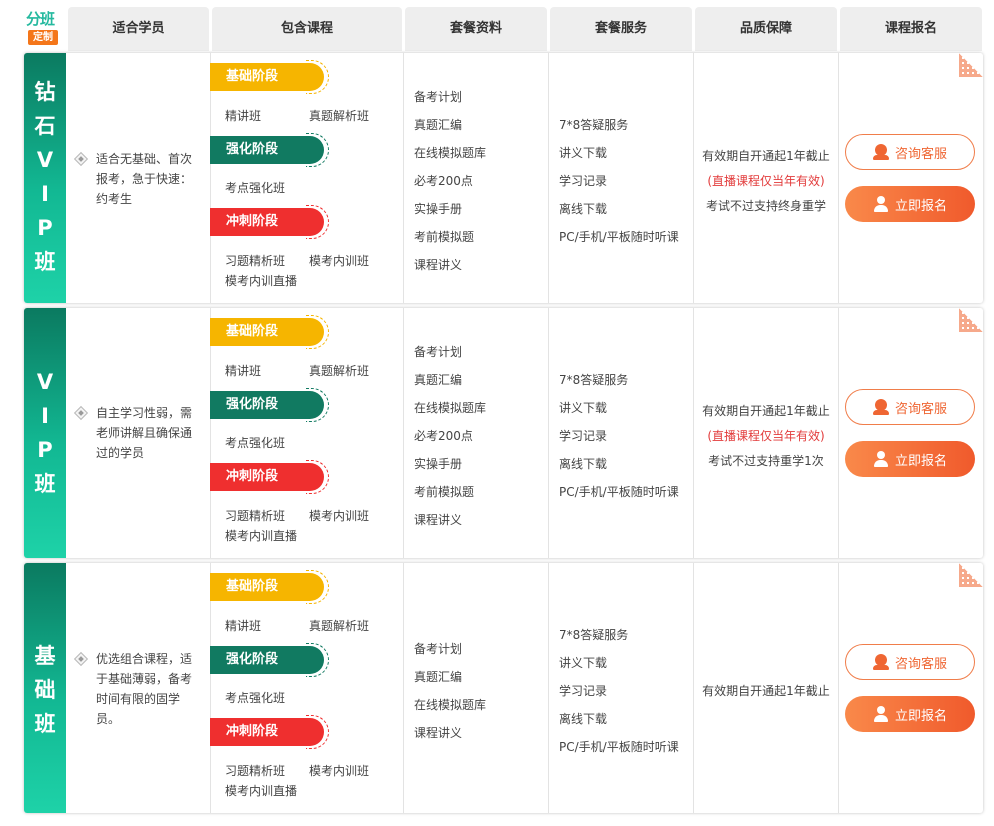 Image resolution: width=994 pixels, height=826 pixels. I want to click on suitable-text: 自主学习性弱，需老师讲解且确保通过的学员, so click(144, 433).